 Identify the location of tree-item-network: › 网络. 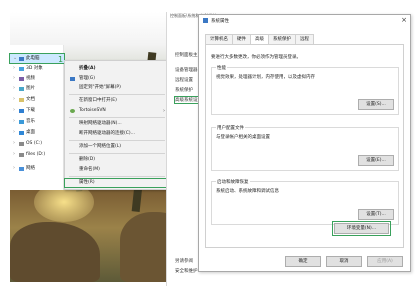
(37, 168).